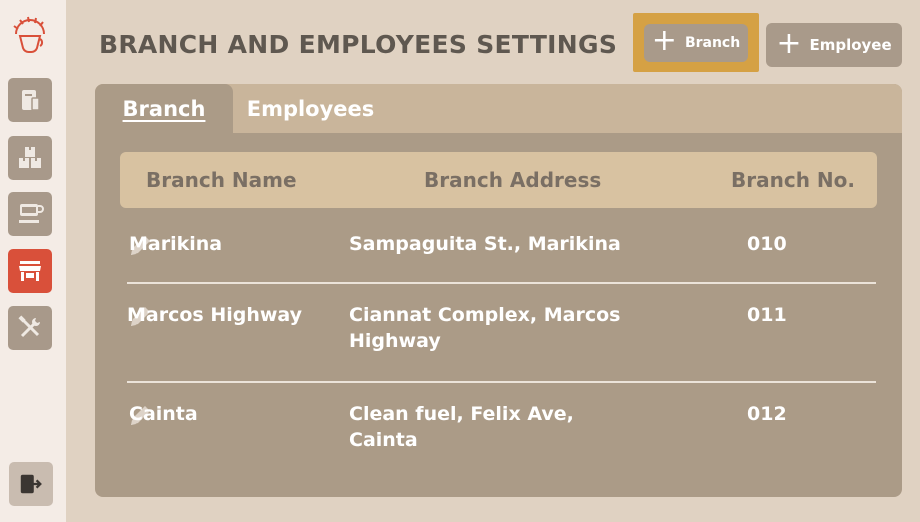  I want to click on table-row: Marikina Sampaguita St., Marikina 010, so click(501, 247).